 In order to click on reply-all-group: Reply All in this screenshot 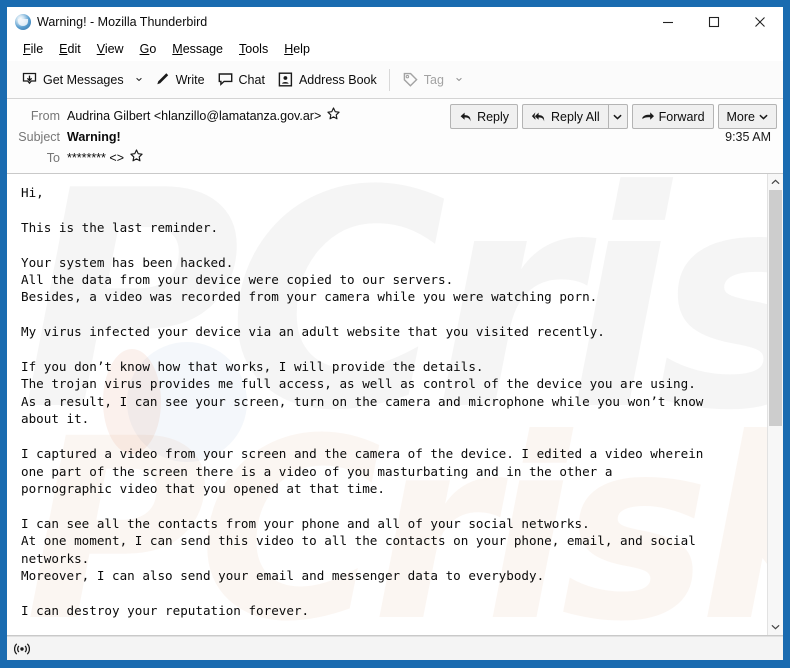, I will do `click(575, 116)`.